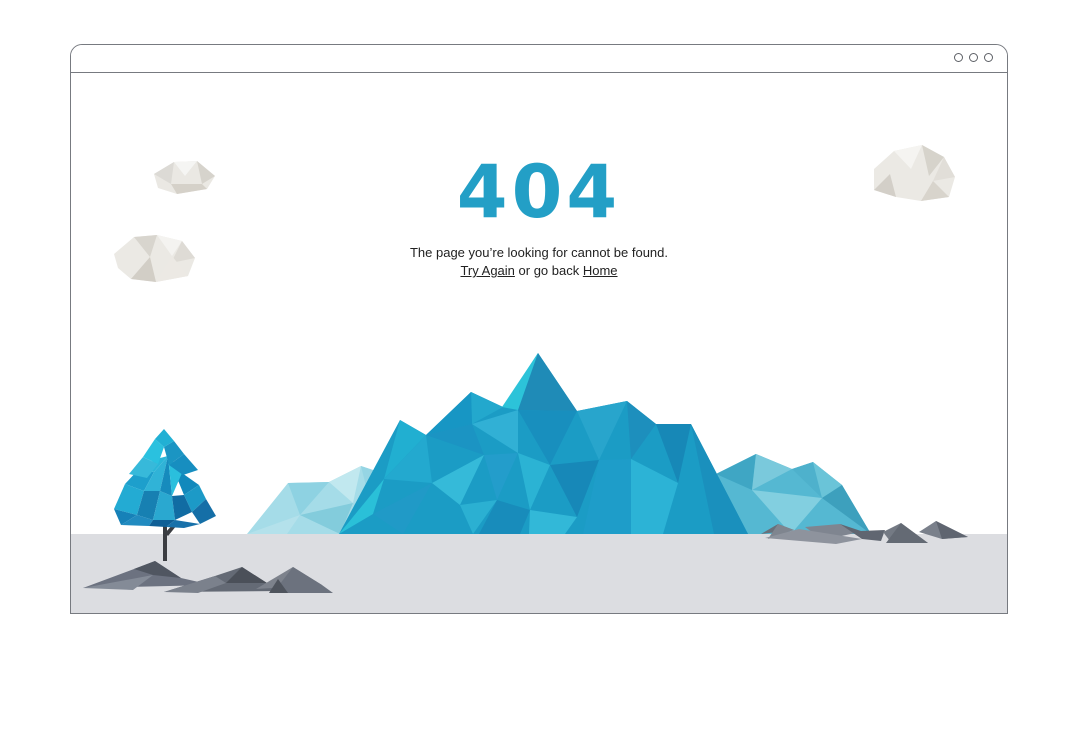  I want to click on home-link: Home, so click(600, 270).